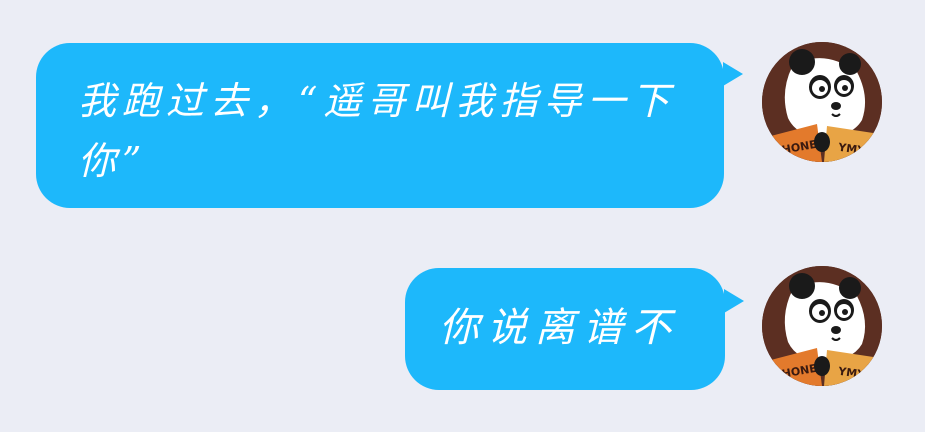  I want to click on message-text: 你说离谱不, so click(559, 328).